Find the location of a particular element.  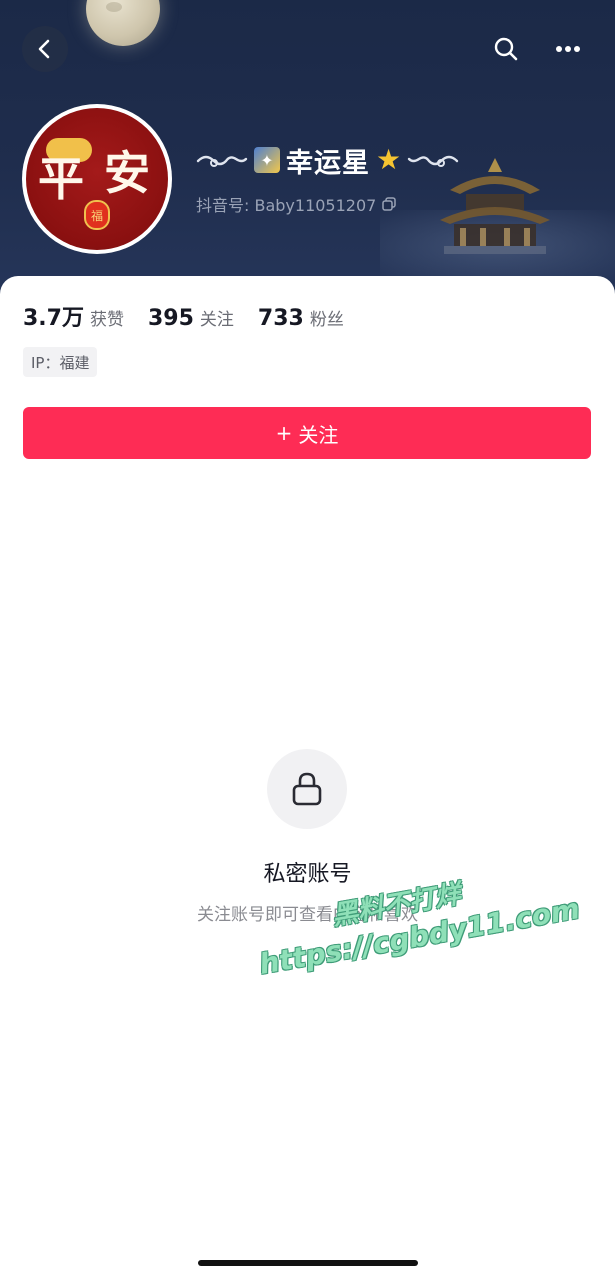

avatar: 平 安 福 is located at coordinates (97, 179).